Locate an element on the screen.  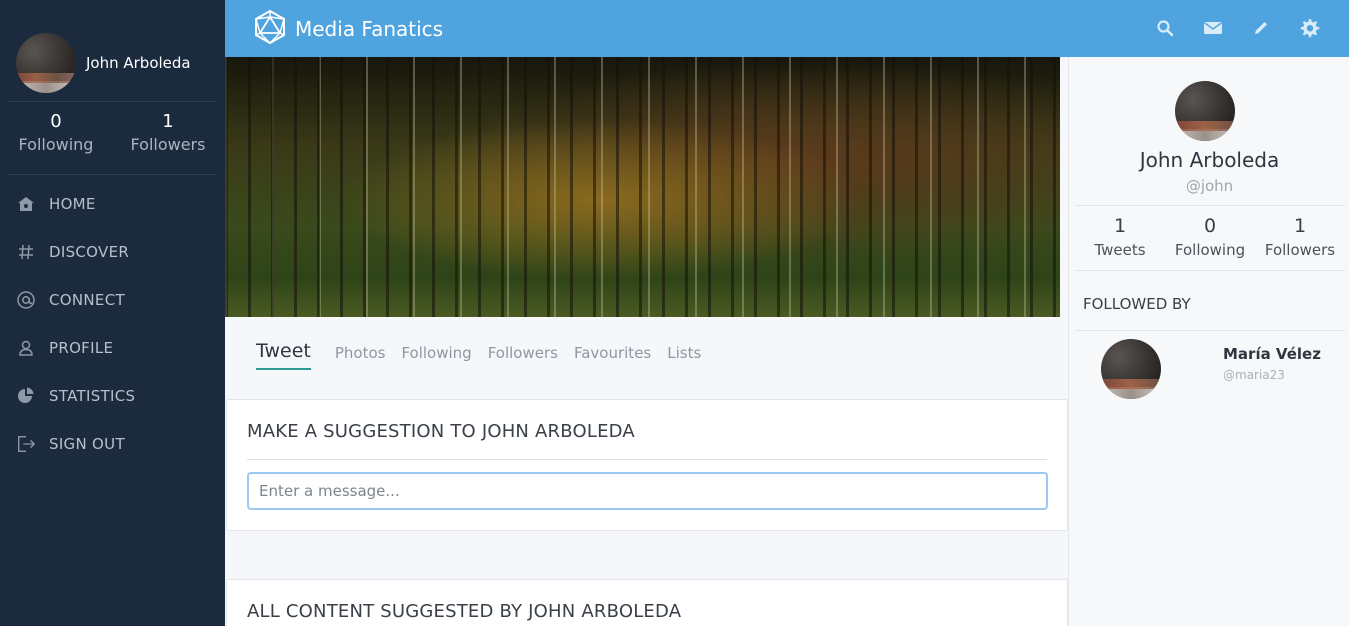
sidebar-item-statistics: STATISTICS is located at coordinates (112, 396).